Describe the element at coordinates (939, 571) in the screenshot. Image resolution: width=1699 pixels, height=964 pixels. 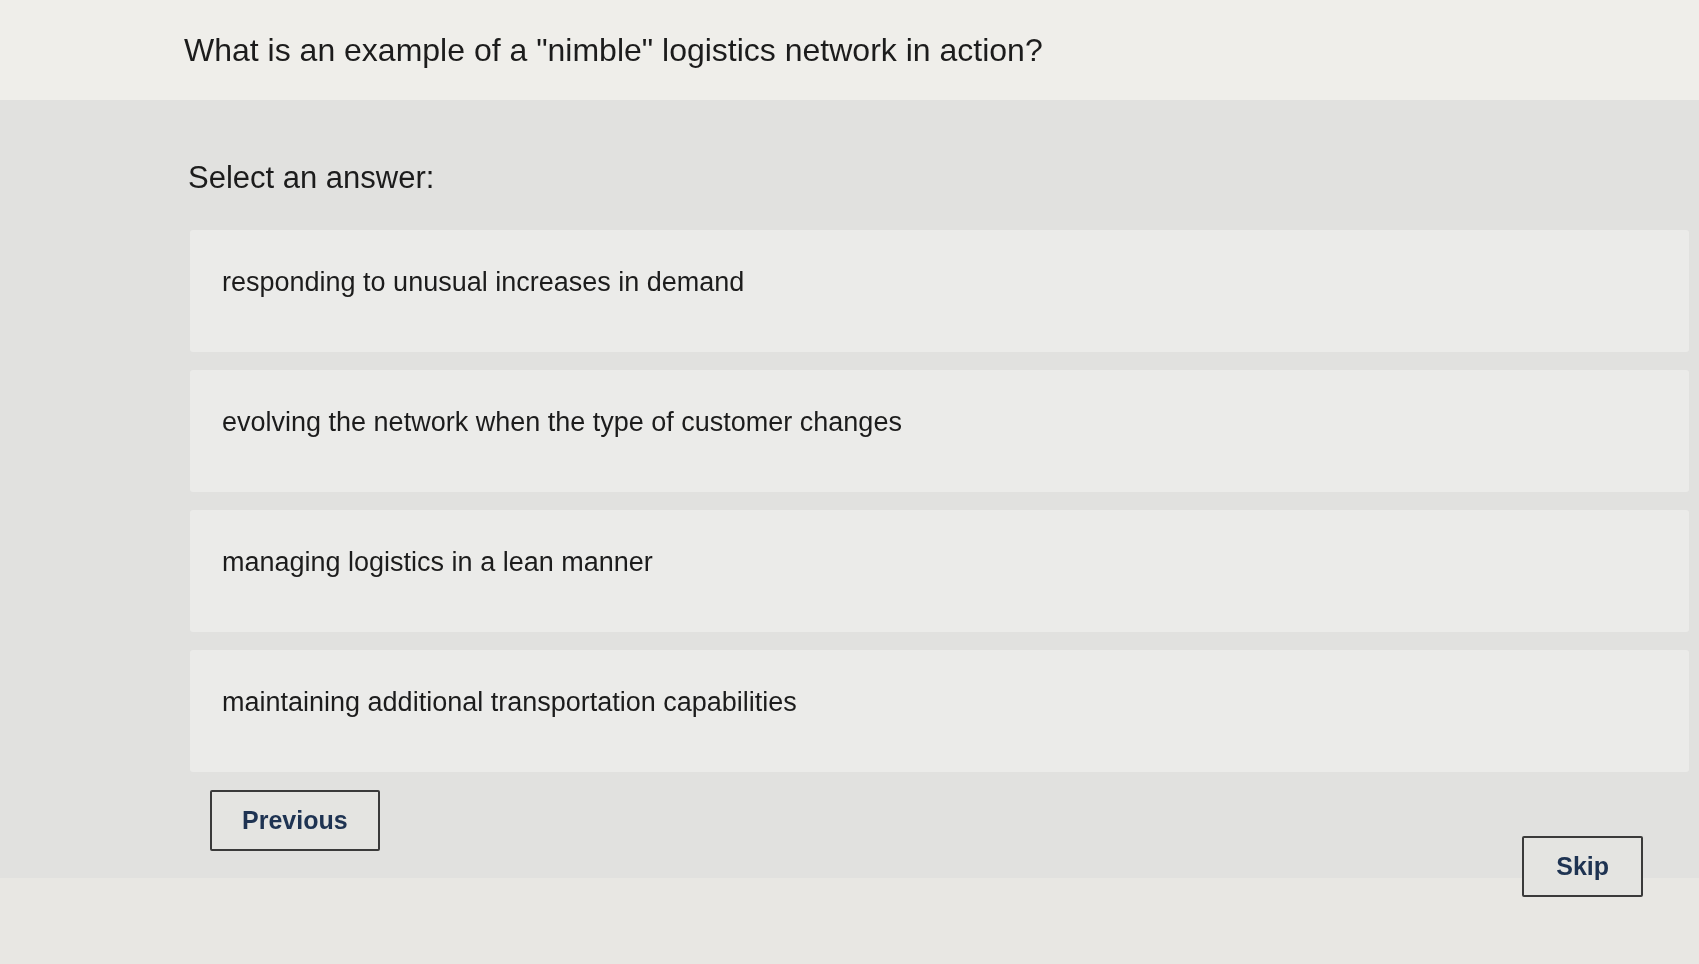
I see `answer-option: managing logistics in a lean manner` at that location.